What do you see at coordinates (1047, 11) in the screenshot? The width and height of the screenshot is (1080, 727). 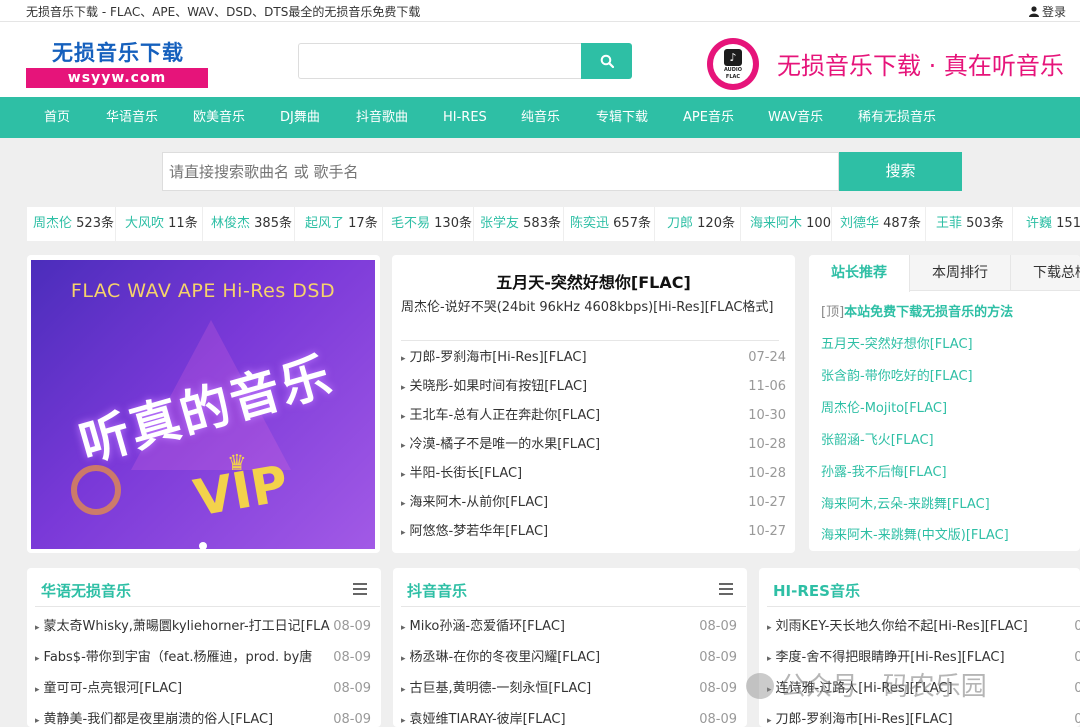 I see `login-link: 登录` at bounding box center [1047, 11].